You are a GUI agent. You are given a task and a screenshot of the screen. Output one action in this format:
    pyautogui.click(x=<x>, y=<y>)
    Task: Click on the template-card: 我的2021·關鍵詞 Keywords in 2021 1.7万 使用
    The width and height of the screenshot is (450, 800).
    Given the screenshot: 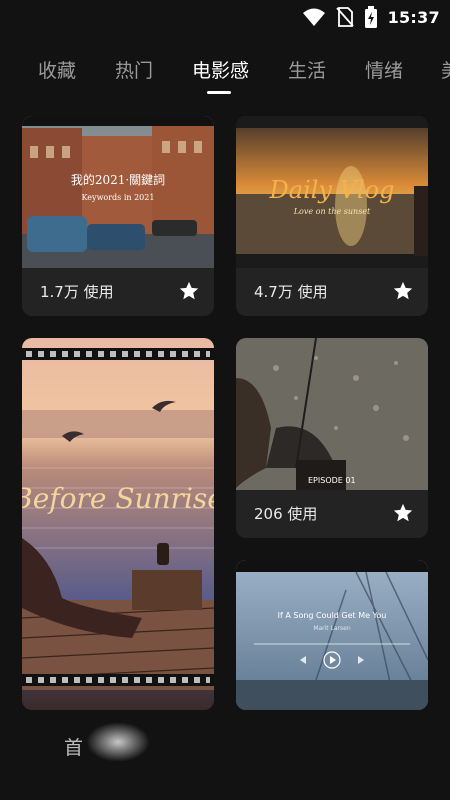 What is the action you would take?
    pyautogui.click(x=118, y=216)
    